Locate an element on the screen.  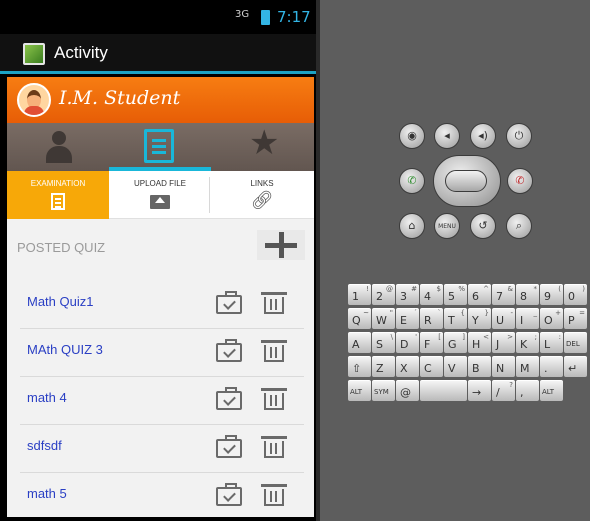
quiz-name: sdfsdf is located at coordinates (44, 445).